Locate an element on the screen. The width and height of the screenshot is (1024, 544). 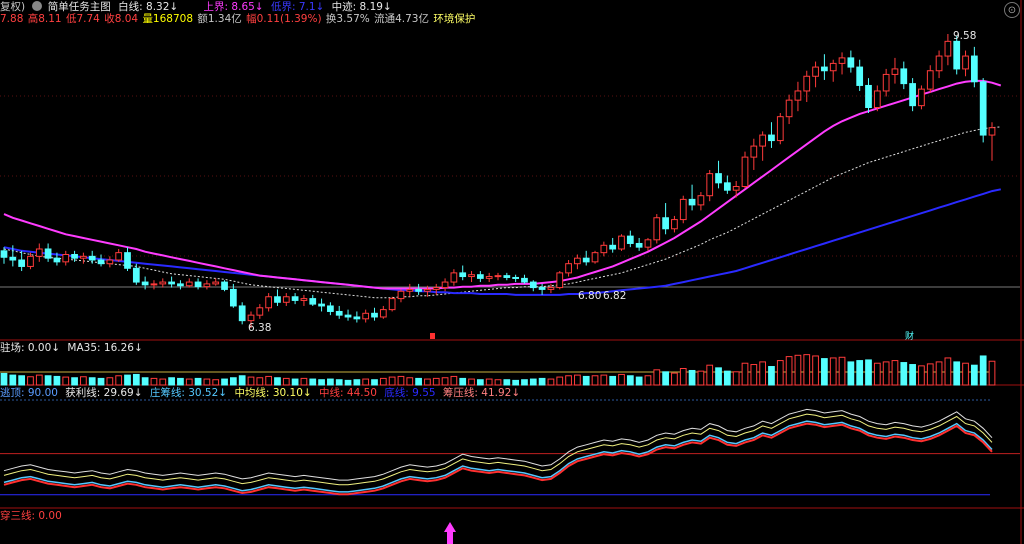
quote-volume: 量168708 is located at coordinates (168, 19).